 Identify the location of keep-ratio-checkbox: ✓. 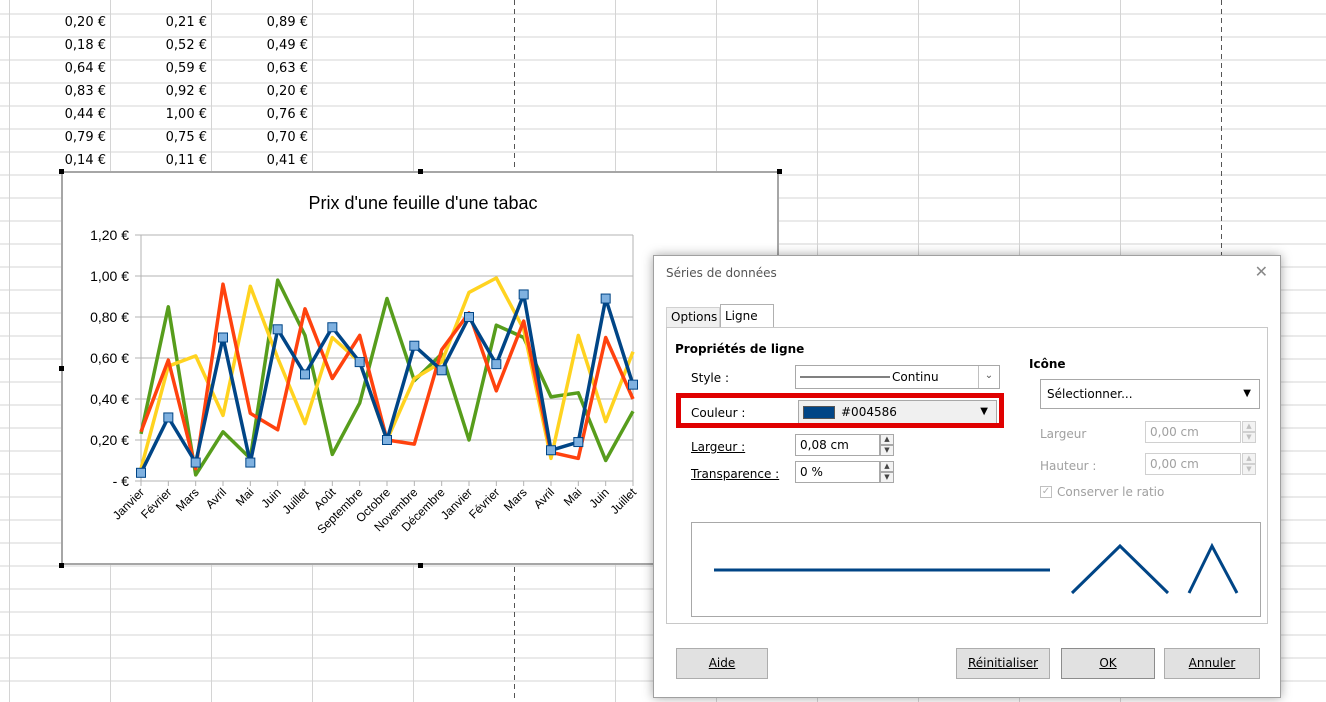
(1046, 492).